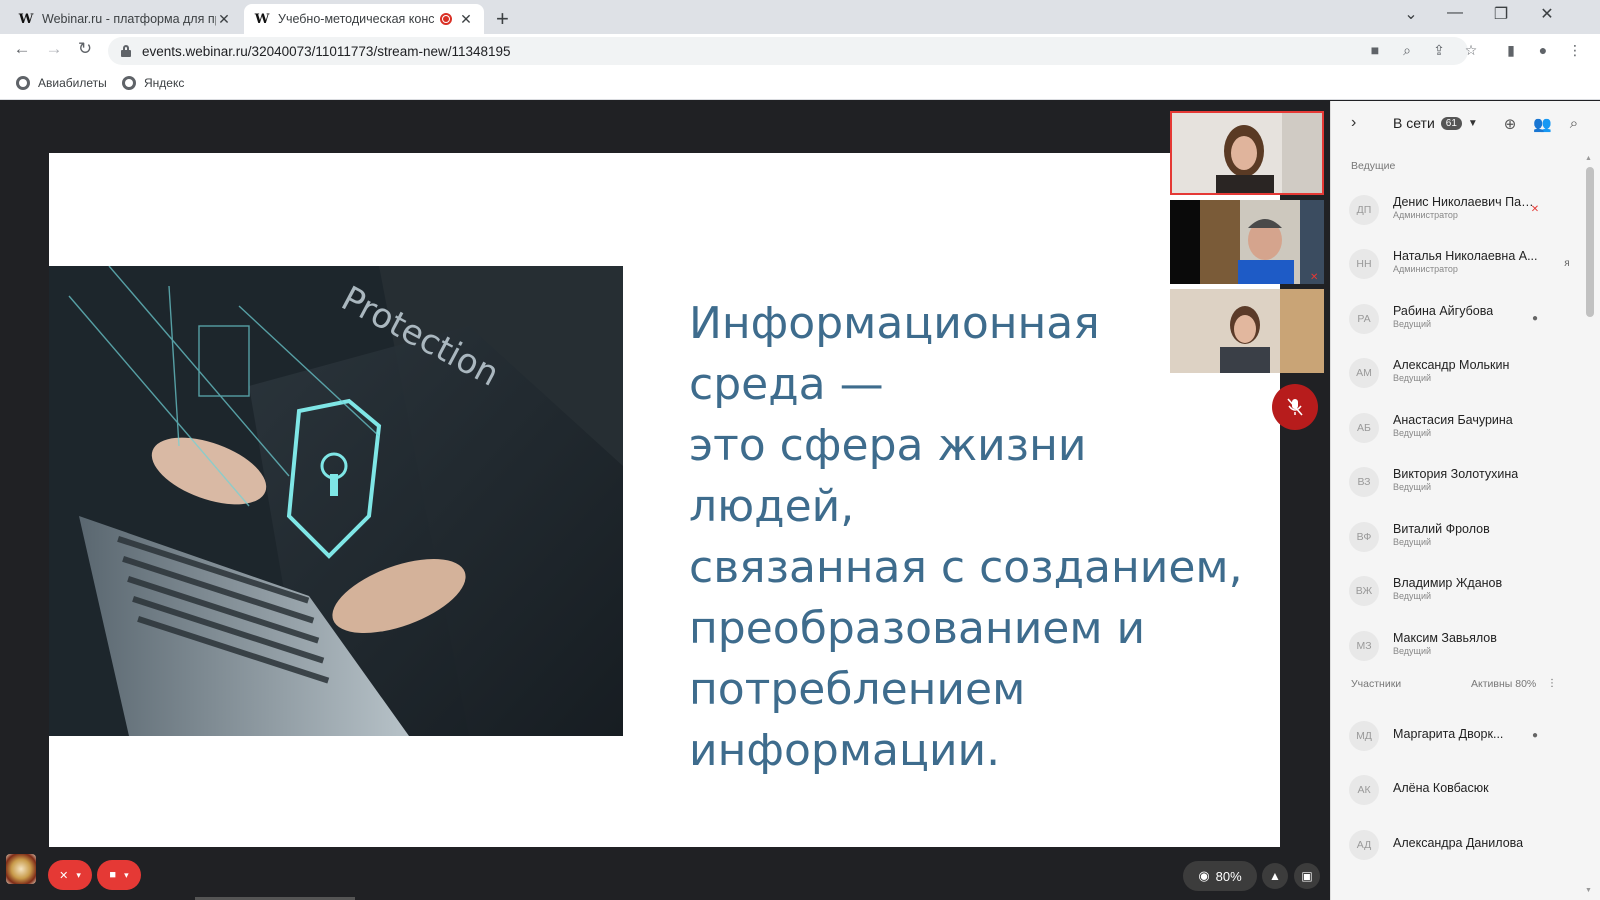 This screenshot has width=1600, height=900. What do you see at coordinates (1228, 876) in the screenshot?
I see `view-percent: 80%` at bounding box center [1228, 876].